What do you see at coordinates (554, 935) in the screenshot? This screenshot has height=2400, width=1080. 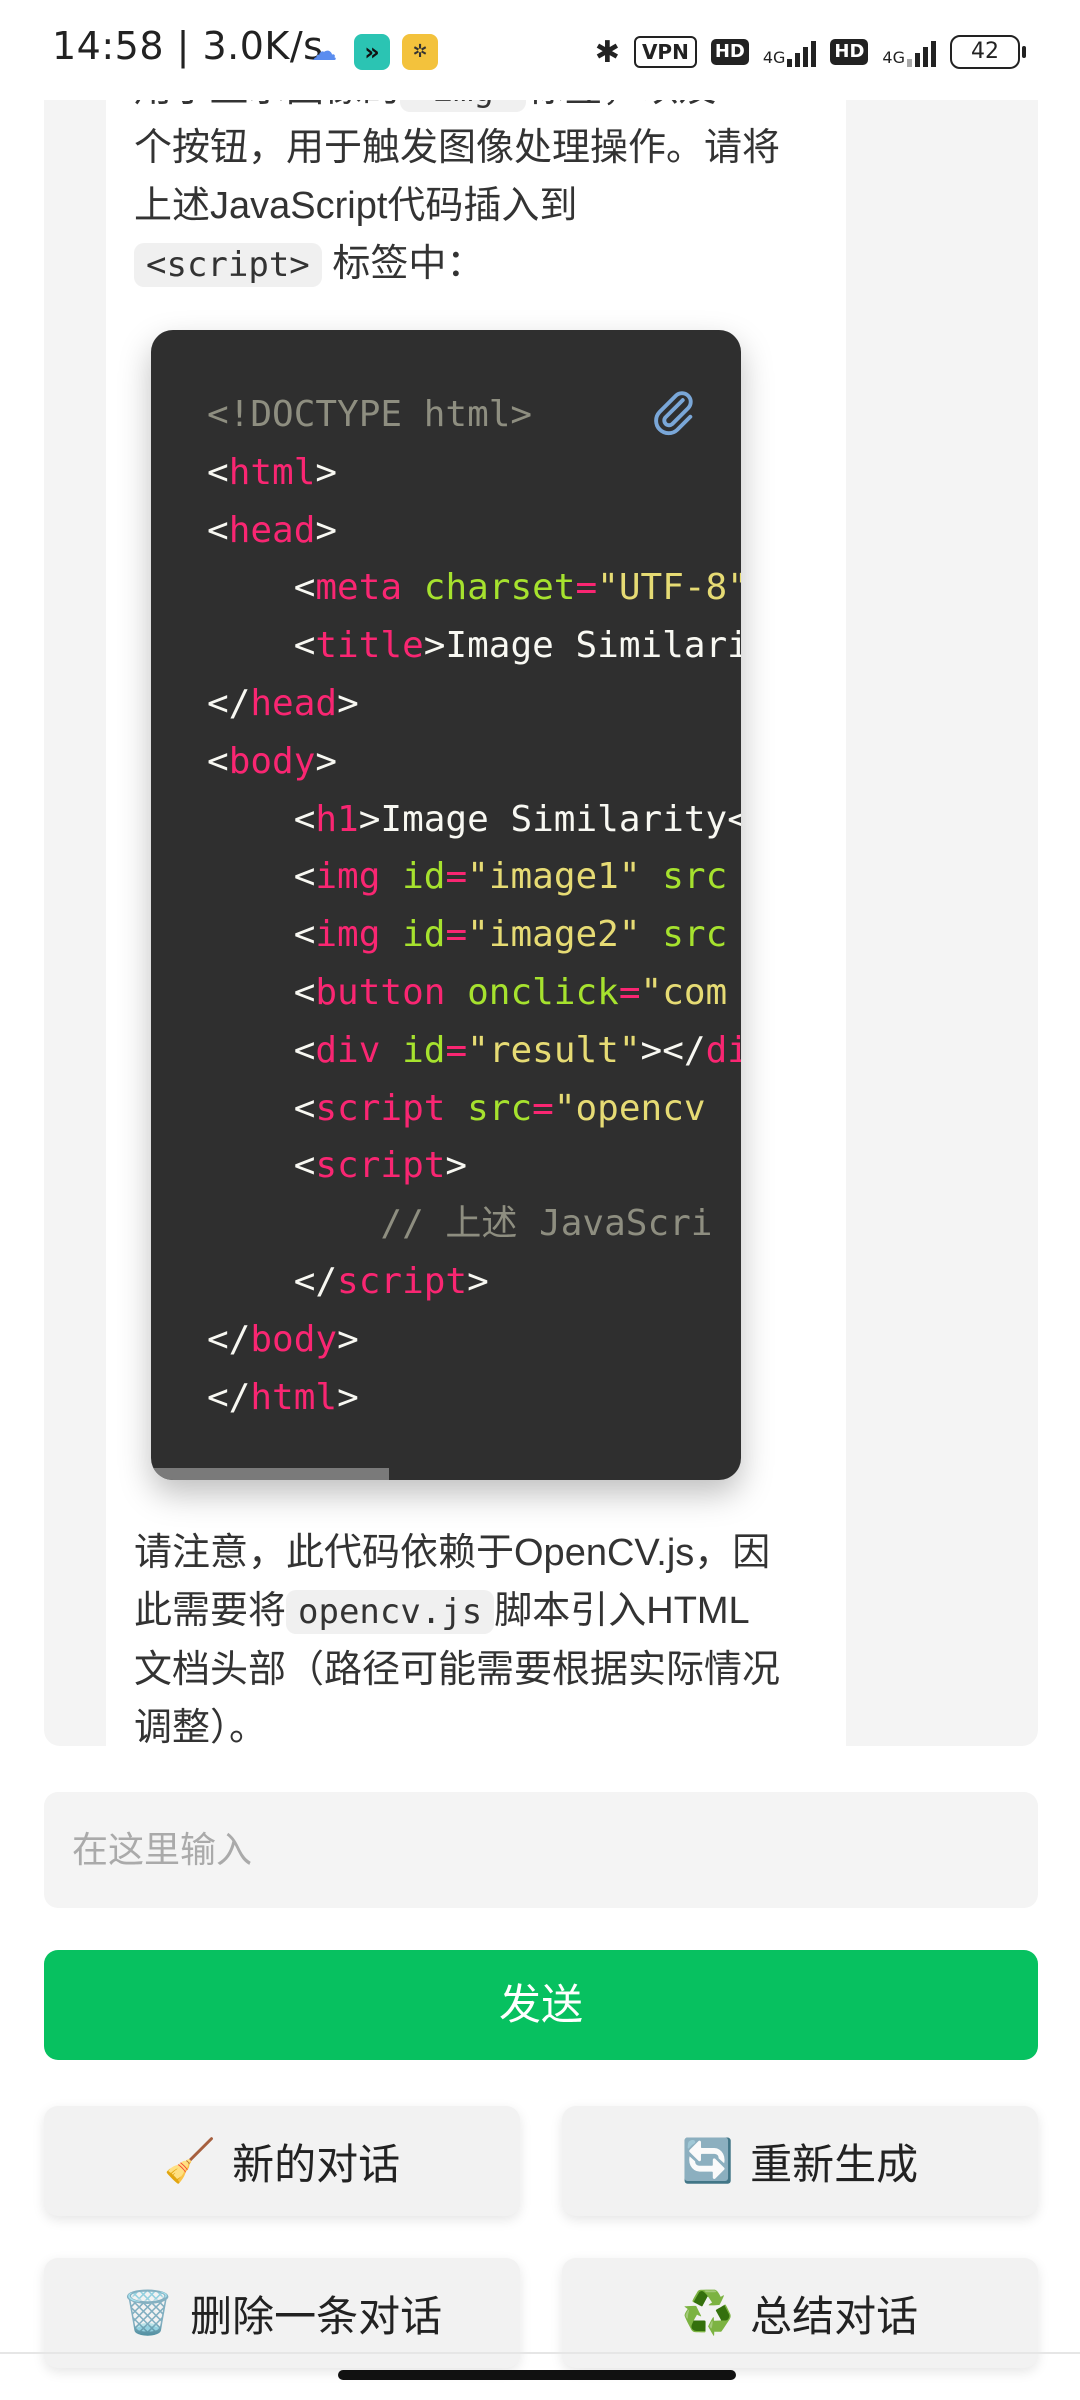 I see `code-token: "image2"` at bounding box center [554, 935].